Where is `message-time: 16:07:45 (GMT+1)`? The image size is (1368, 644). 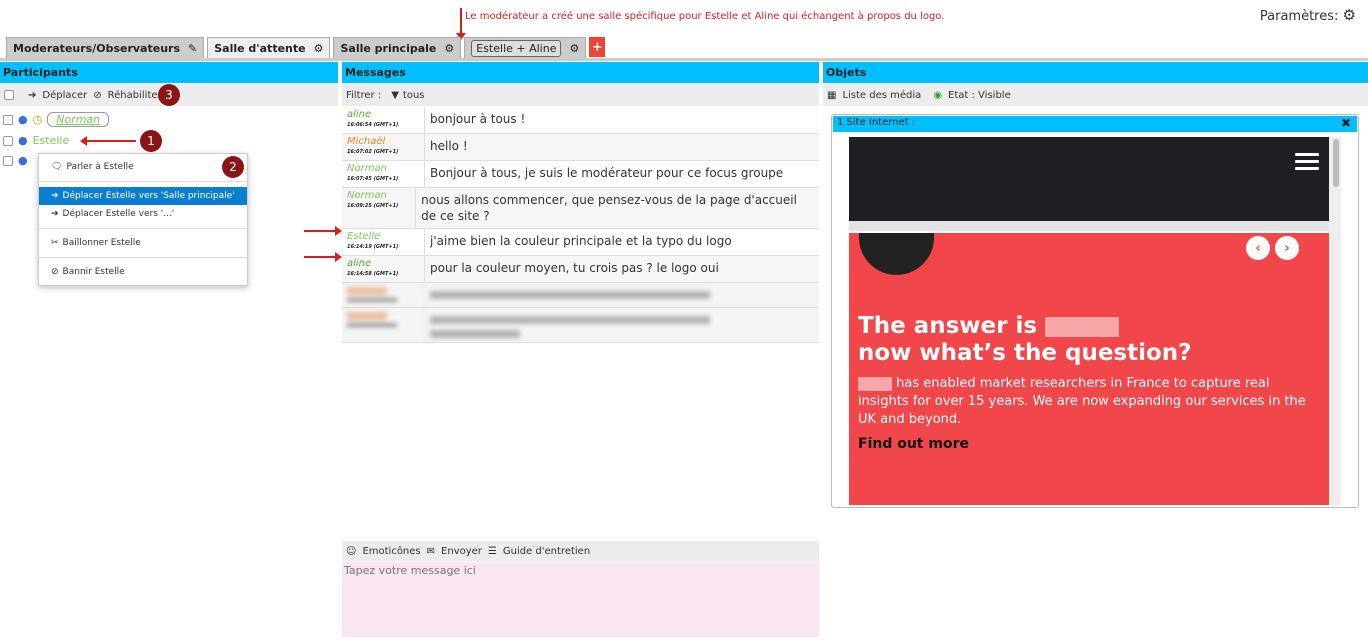 message-time: 16:07:45 (GMT+1) is located at coordinates (373, 179).